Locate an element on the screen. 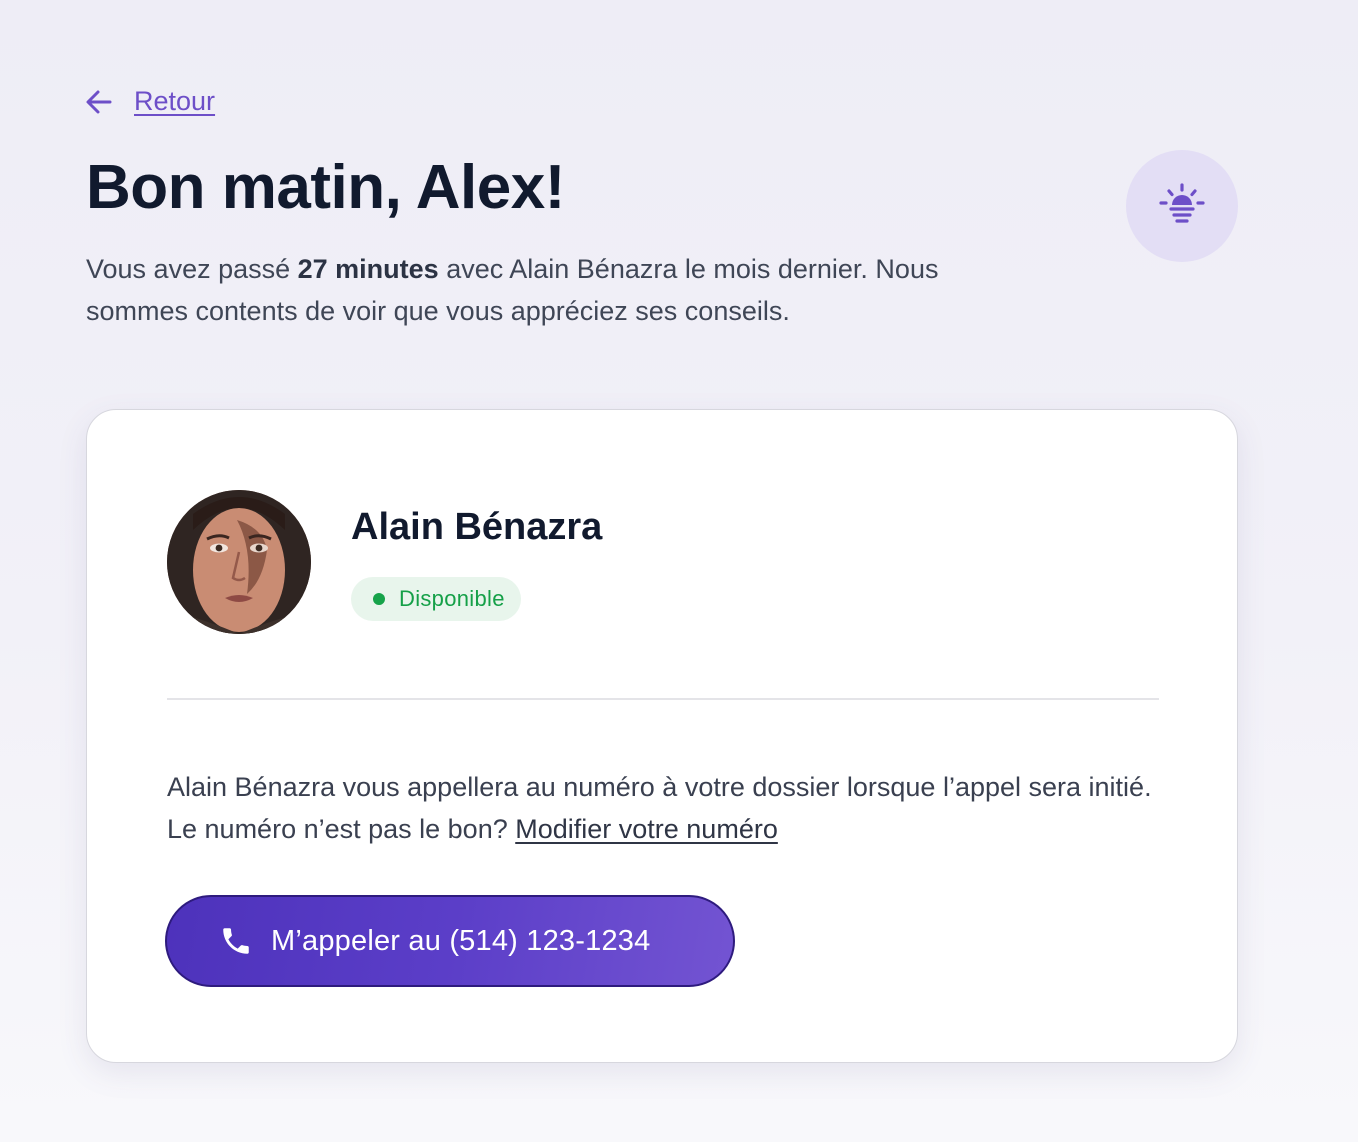  call-me-button-label: M’appeler au (514) 123-1234 is located at coordinates (461, 940).